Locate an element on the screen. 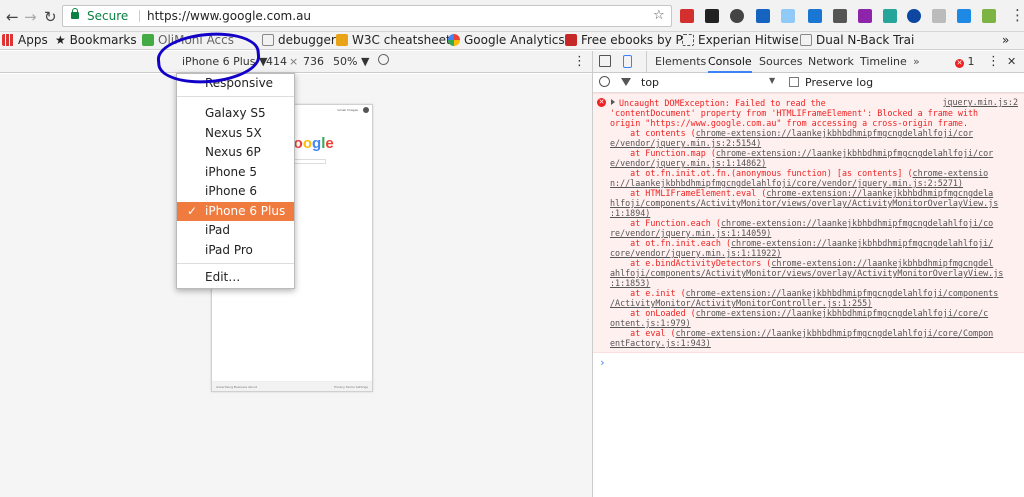  stack-line: e/vendor/jquery.min.js:1:14862) is located at coordinates (688, 163).